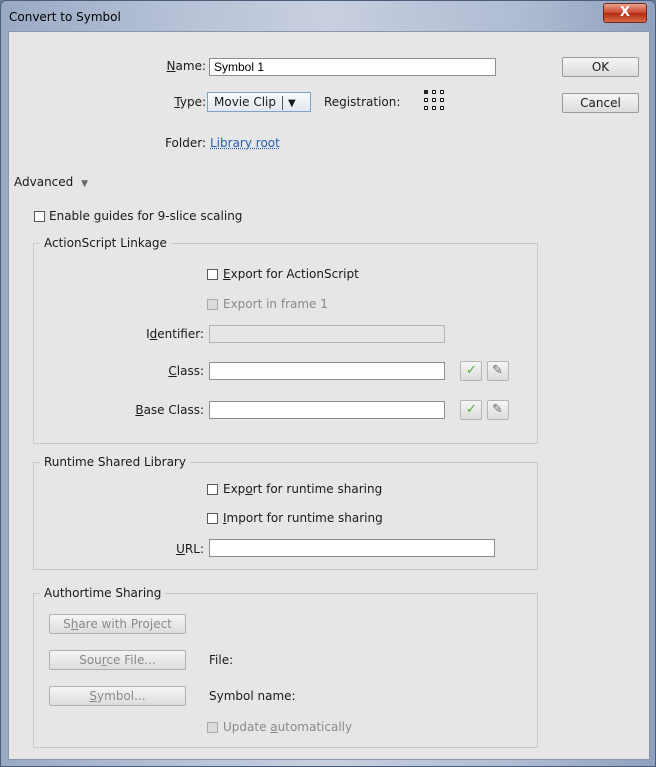  I want to click on close-button: X, so click(625, 13).